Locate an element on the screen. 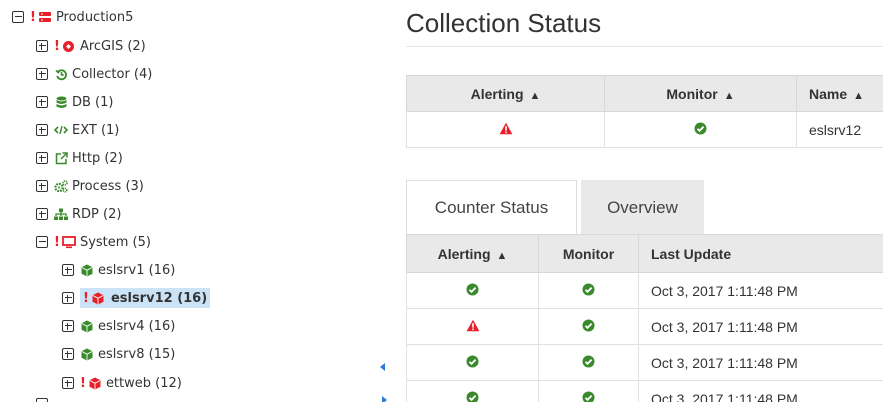 The width and height of the screenshot is (883, 402). cogs-icon is located at coordinates (61, 186).